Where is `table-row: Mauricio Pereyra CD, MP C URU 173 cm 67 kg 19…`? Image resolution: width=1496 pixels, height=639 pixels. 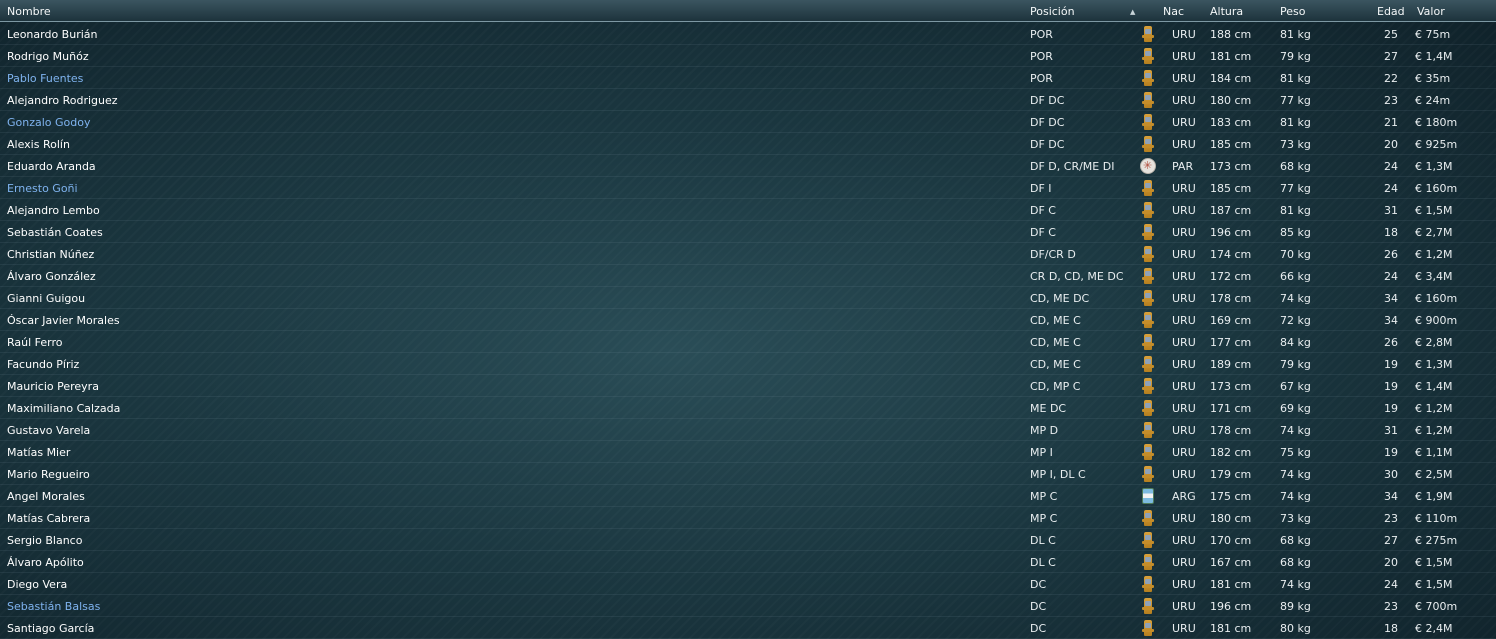 table-row: Mauricio Pereyra CD, MP C URU 173 cm 67 kg 19… is located at coordinates (748, 386).